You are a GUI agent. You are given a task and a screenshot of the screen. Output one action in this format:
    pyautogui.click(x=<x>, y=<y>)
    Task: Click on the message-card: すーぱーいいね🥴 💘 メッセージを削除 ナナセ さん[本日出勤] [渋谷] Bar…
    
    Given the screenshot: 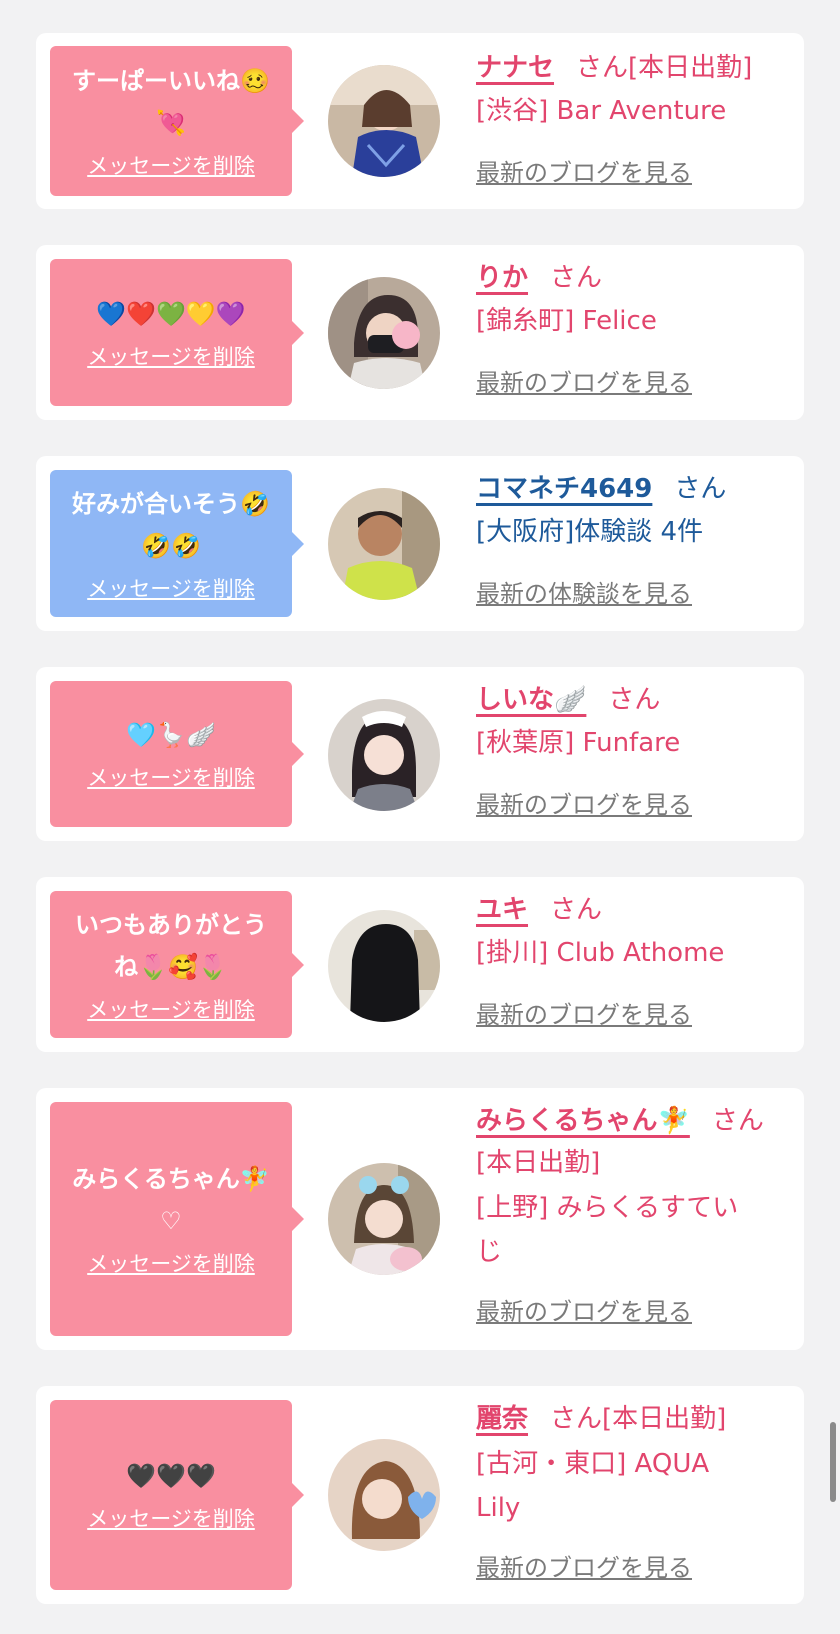 What is the action you would take?
    pyautogui.click(x=420, y=121)
    